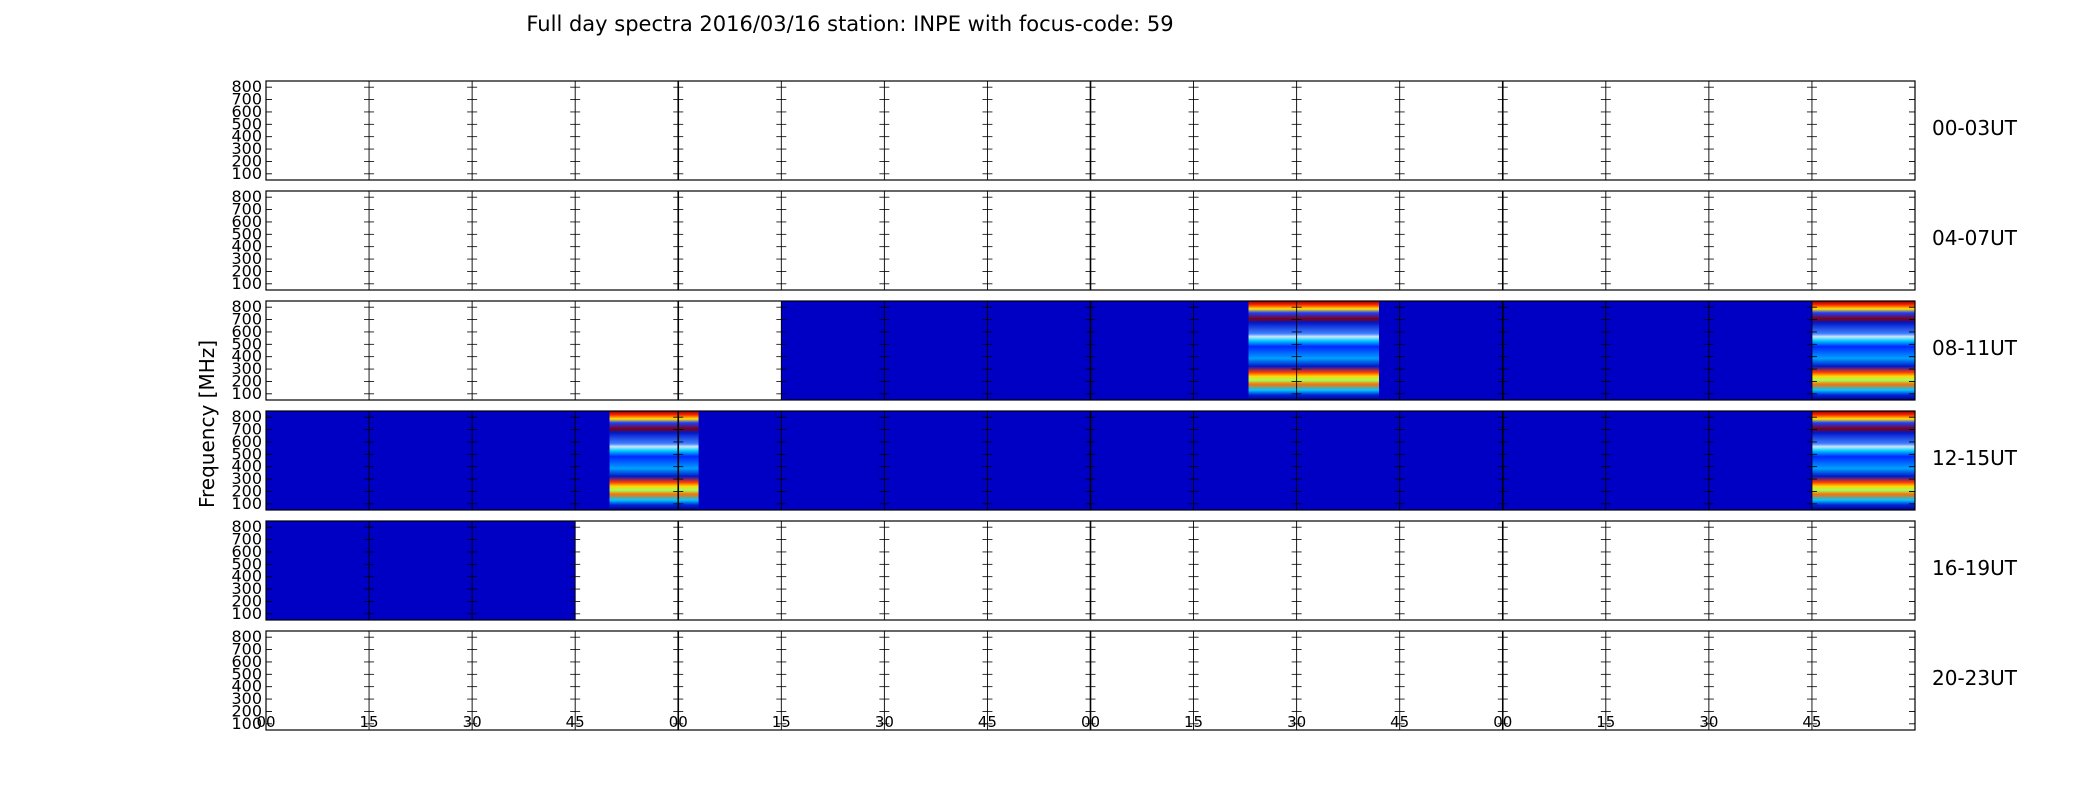  I want to click on panel-12-15UT: 80070060050040030020010012-15UT, so click(1124, 460).